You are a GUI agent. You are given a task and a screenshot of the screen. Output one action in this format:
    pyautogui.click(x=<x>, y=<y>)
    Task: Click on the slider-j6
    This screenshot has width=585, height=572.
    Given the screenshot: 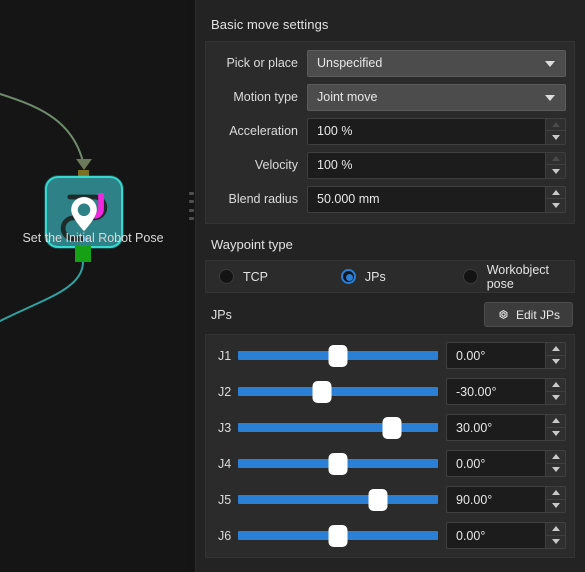 What is the action you would take?
    pyautogui.click(x=338, y=536)
    